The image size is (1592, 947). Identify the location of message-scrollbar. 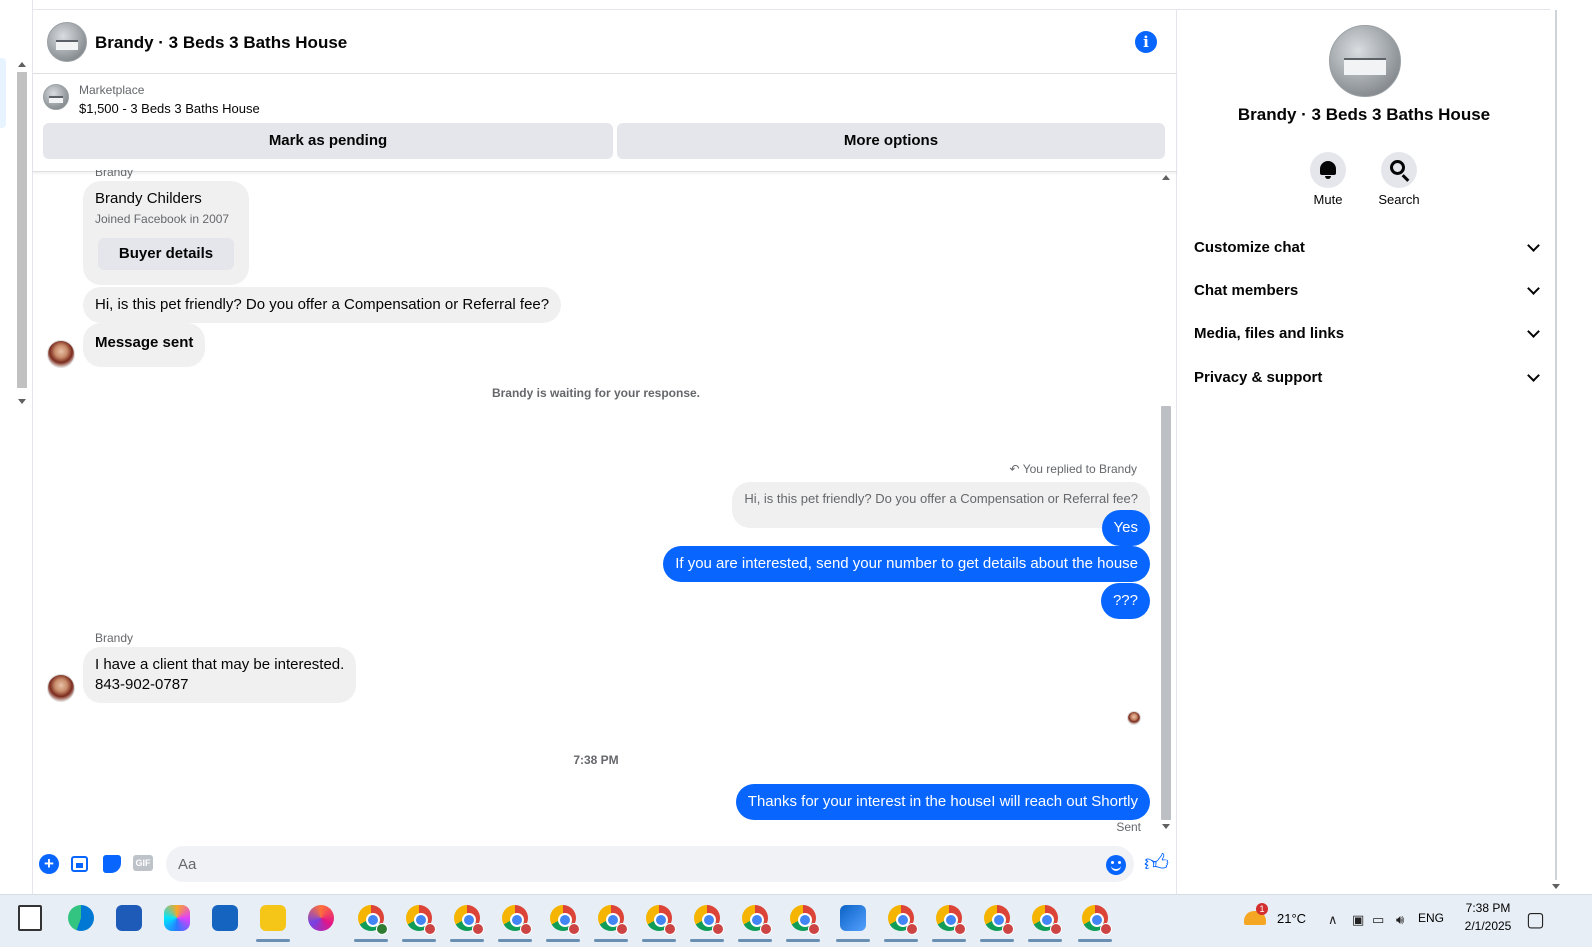
(1166, 502).